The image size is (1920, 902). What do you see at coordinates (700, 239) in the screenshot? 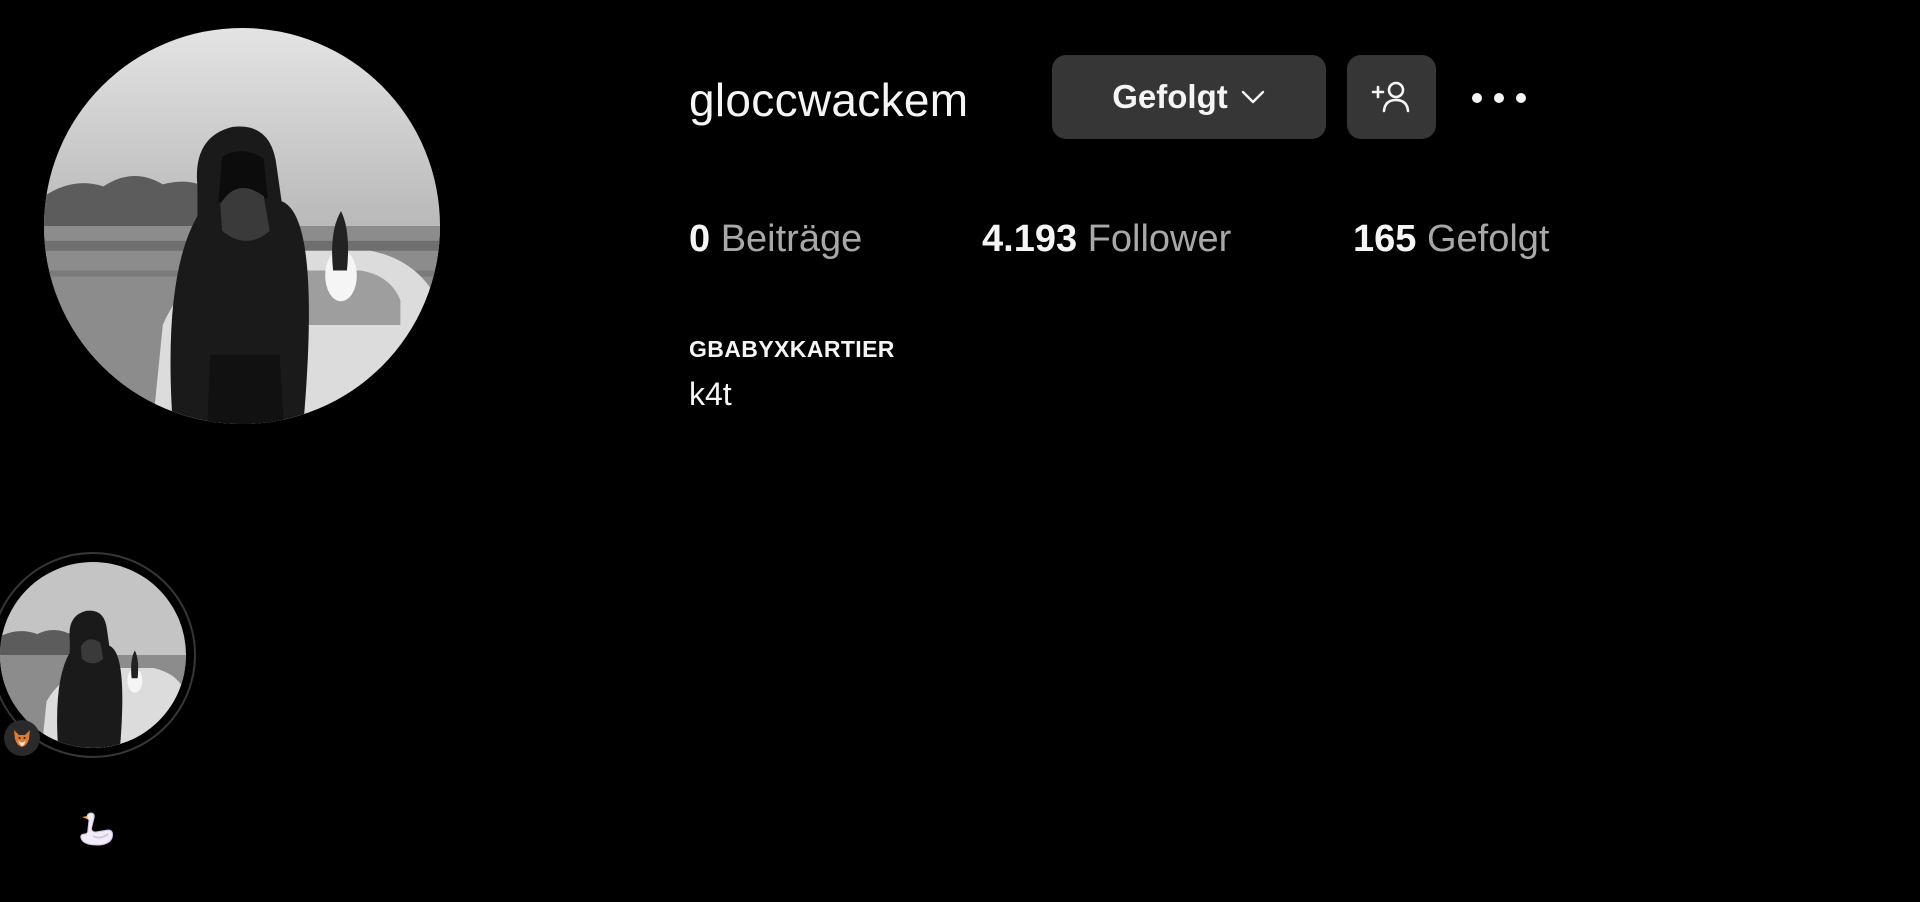
I see `posts-number: 0` at bounding box center [700, 239].